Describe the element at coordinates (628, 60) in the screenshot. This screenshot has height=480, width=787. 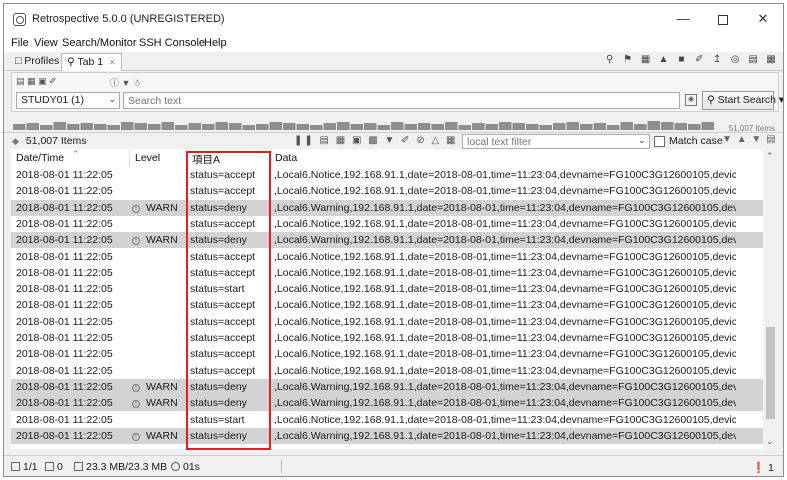
I see `flag-icon: ⚑` at that location.